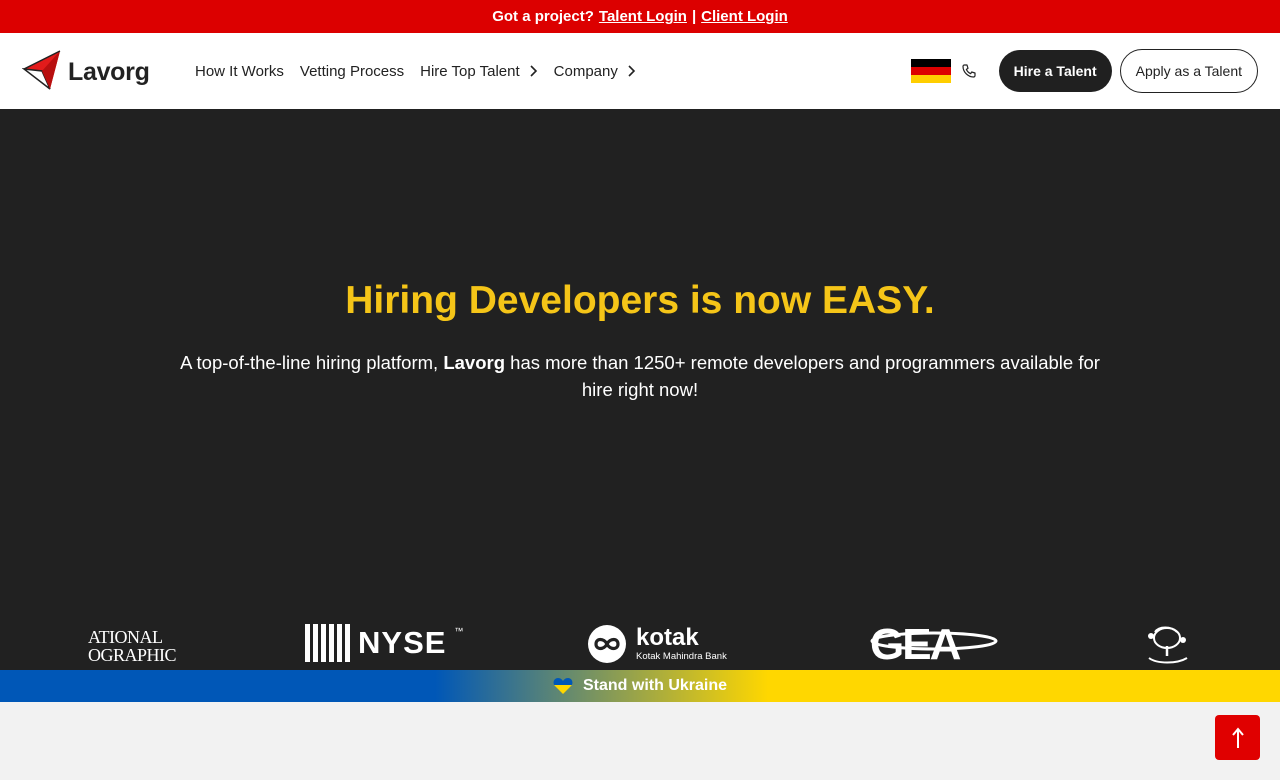 Image resolution: width=1280 pixels, height=780 pixels. What do you see at coordinates (915, 642) in the screenshot?
I see `gea-text: GEA` at bounding box center [915, 642].